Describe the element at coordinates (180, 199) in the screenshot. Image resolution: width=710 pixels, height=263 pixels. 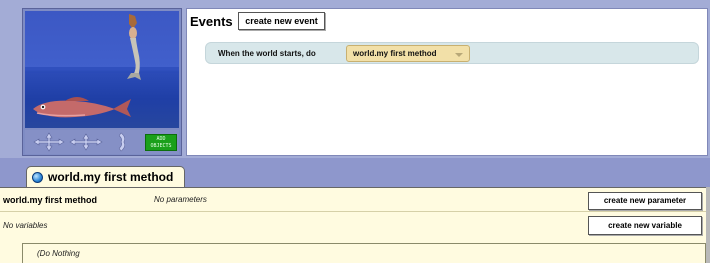
I see `parameters-text: No parameters` at that location.